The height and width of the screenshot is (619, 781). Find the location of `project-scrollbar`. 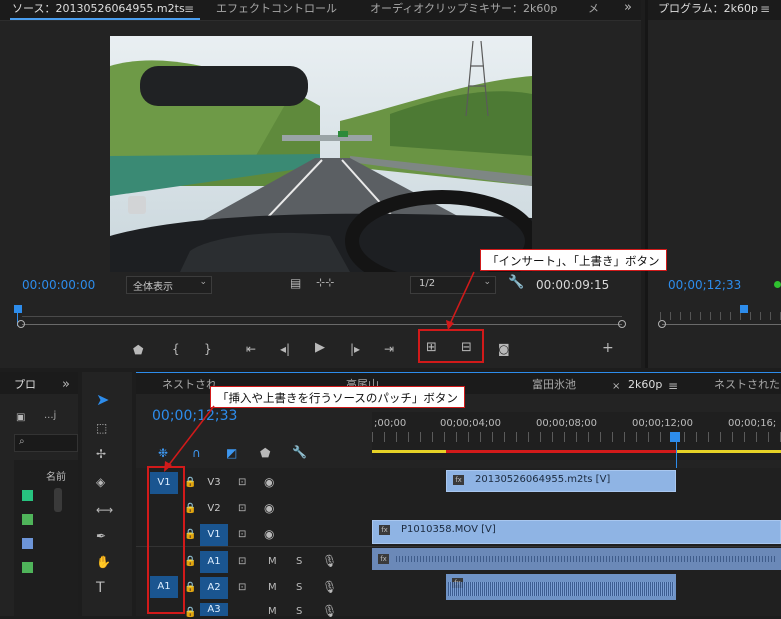

project-scrollbar is located at coordinates (58, 500).